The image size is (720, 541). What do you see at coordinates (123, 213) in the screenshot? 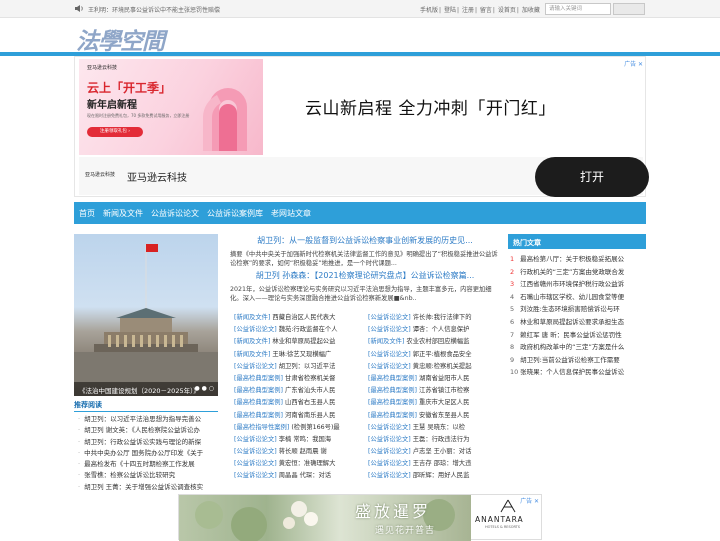
I see `nav-news: 新闻及文件` at bounding box center [123, 213].